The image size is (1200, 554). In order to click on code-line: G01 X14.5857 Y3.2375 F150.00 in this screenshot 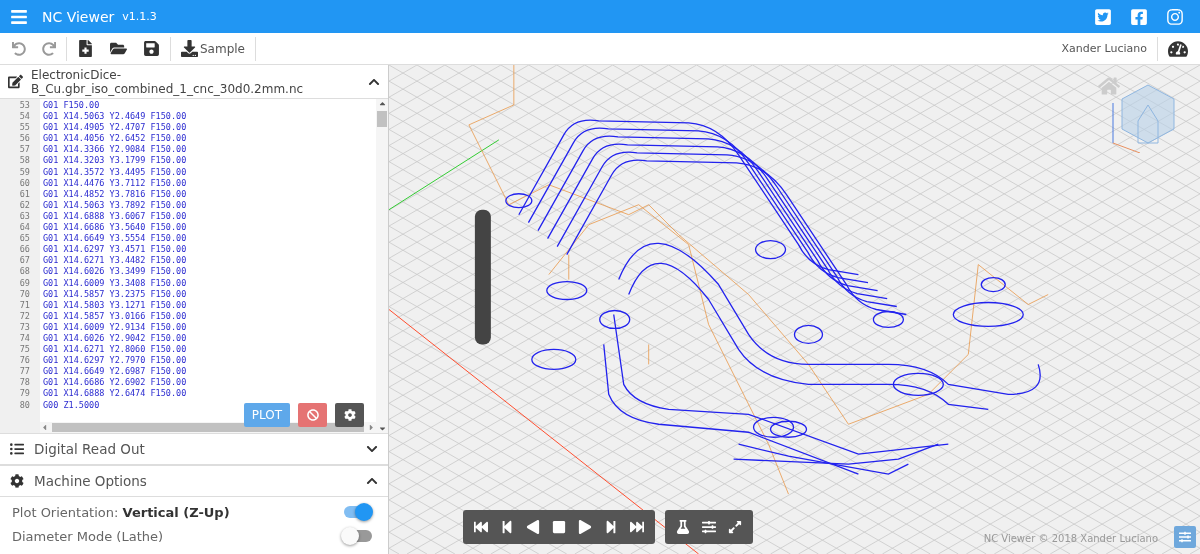, I will do `click(115, 294)`.